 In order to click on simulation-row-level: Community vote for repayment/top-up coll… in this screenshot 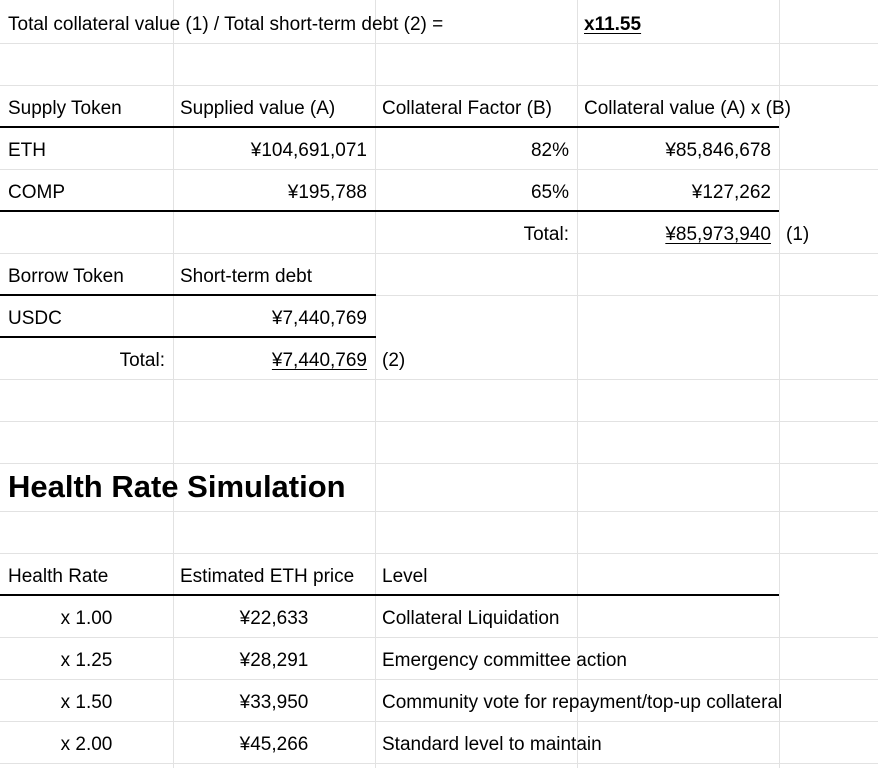, I will do `click(582, 703)`.